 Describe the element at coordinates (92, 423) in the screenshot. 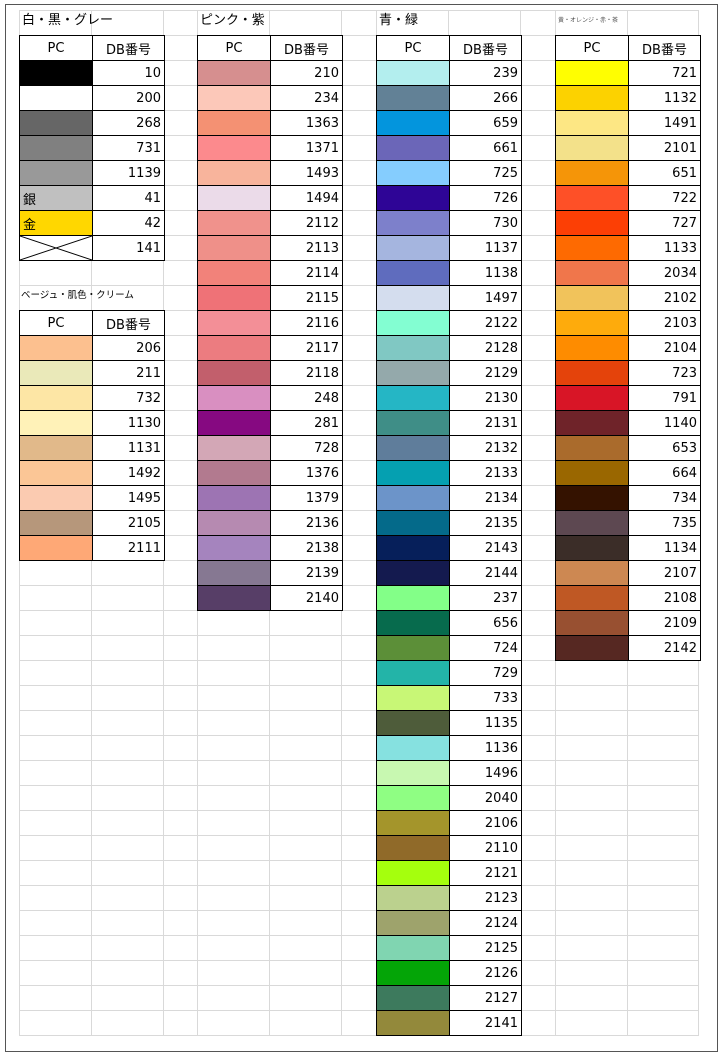

I see `table-row: 1130` at that location.